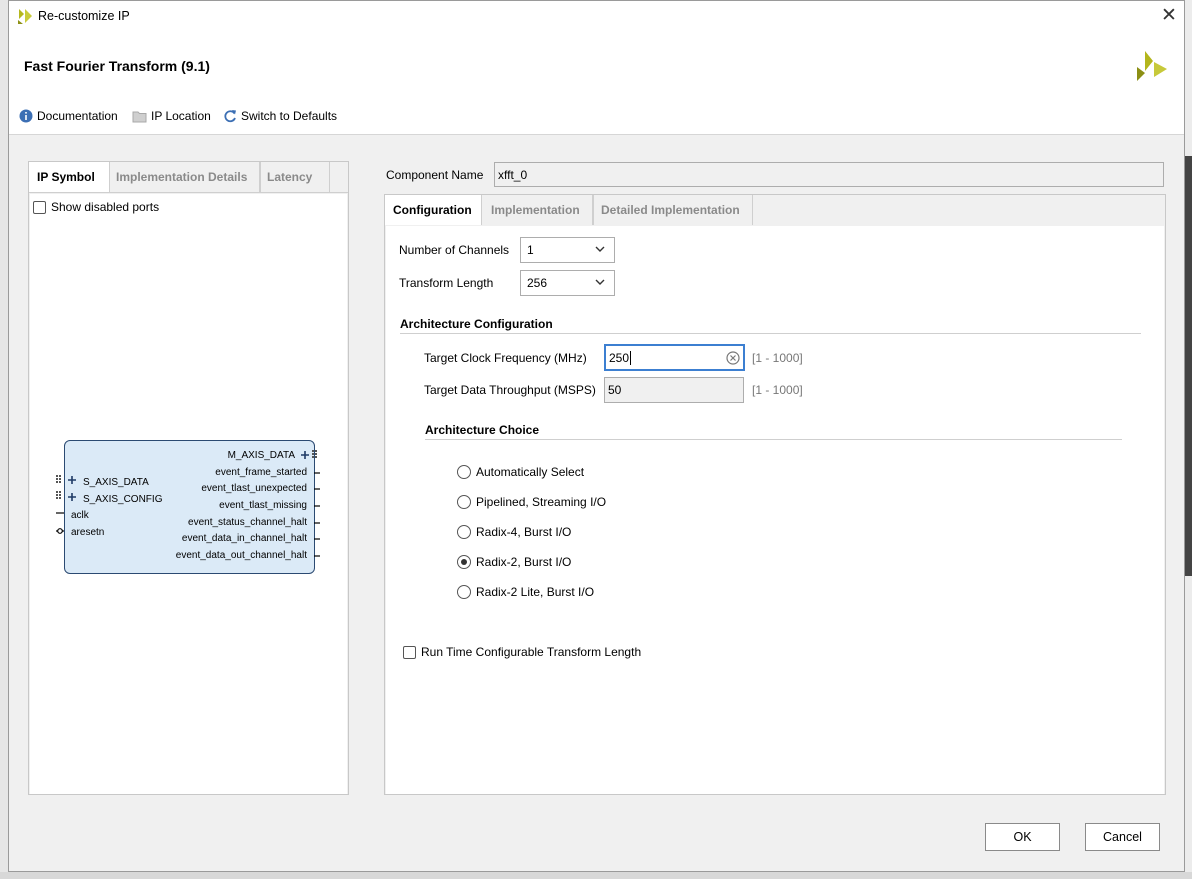 This screenshot has width=1192, height=879. I want to click on dialog-header: Fast Fourier Transform (9.1), so click(596, 66).